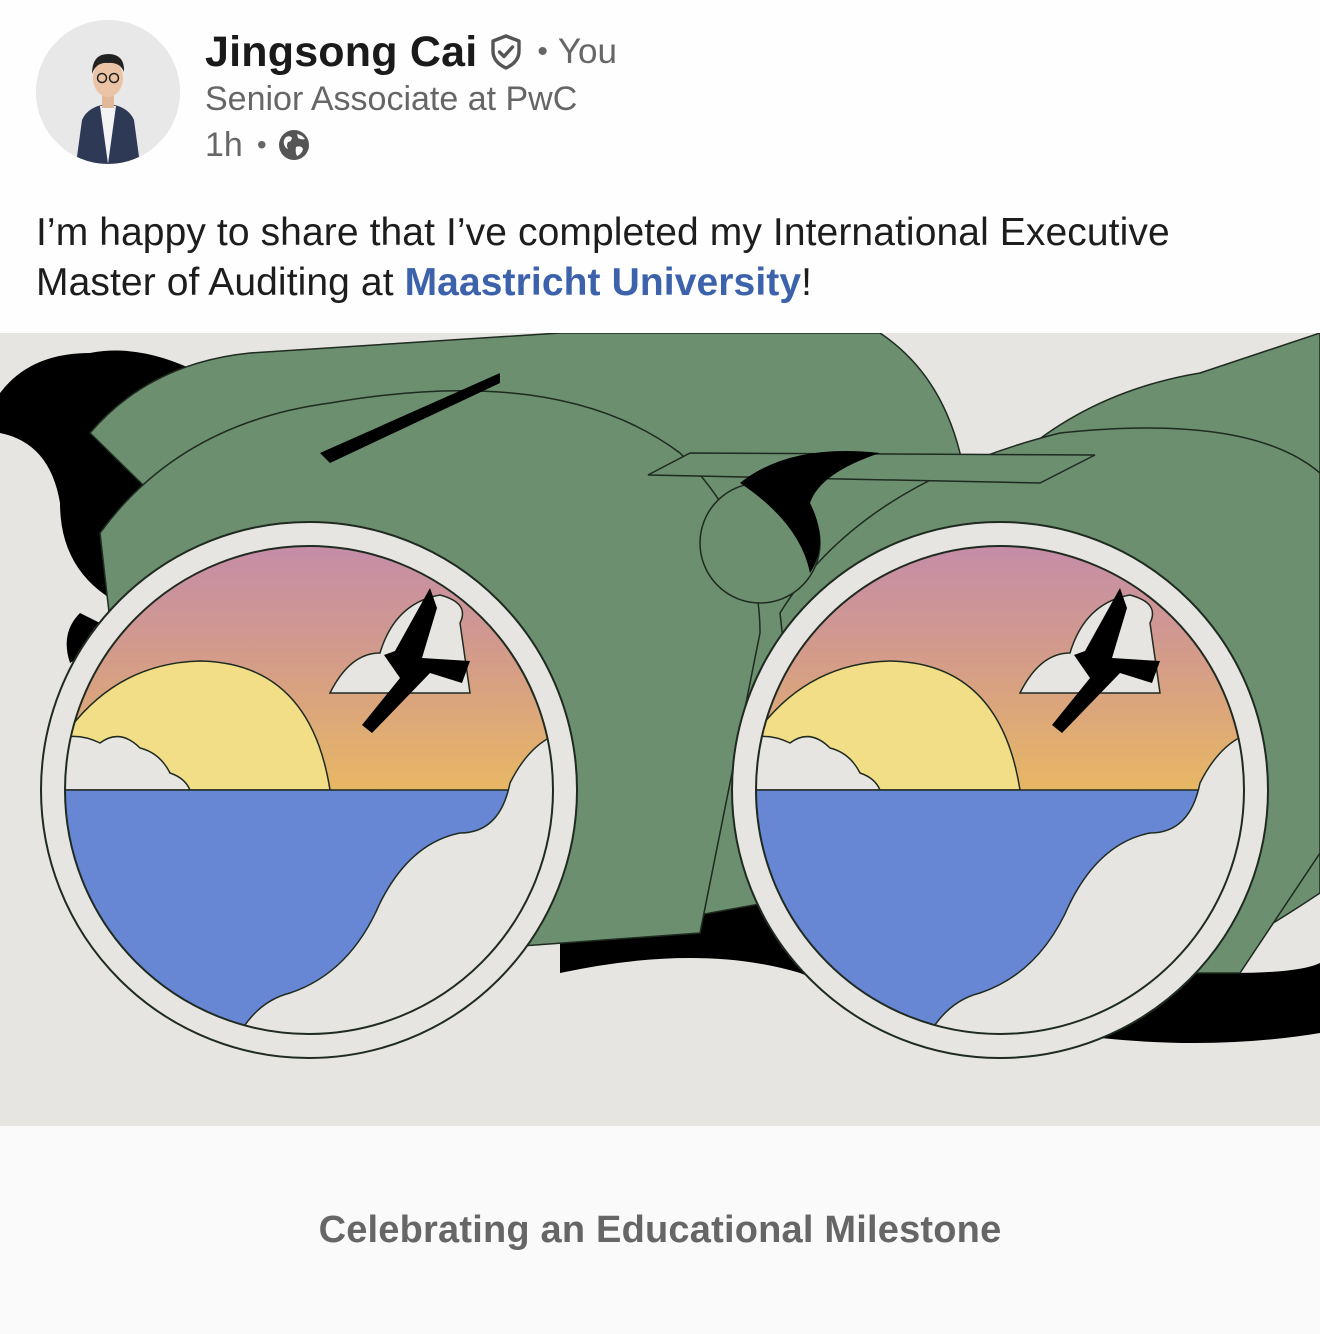 This screenshot has height=1334, width=1320. What do you see at coordinates (224, 144) in the screenshot?
I see `post-time: 1h` at bounding box center [224, 144].